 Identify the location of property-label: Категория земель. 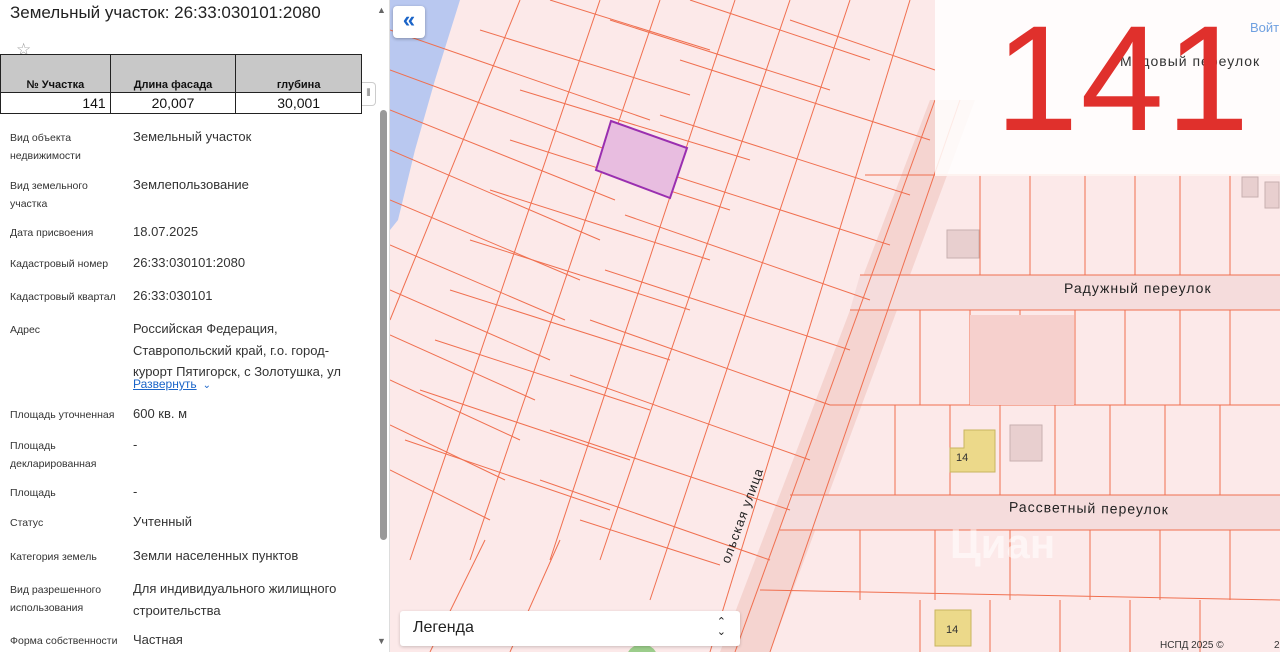
(53, 557).